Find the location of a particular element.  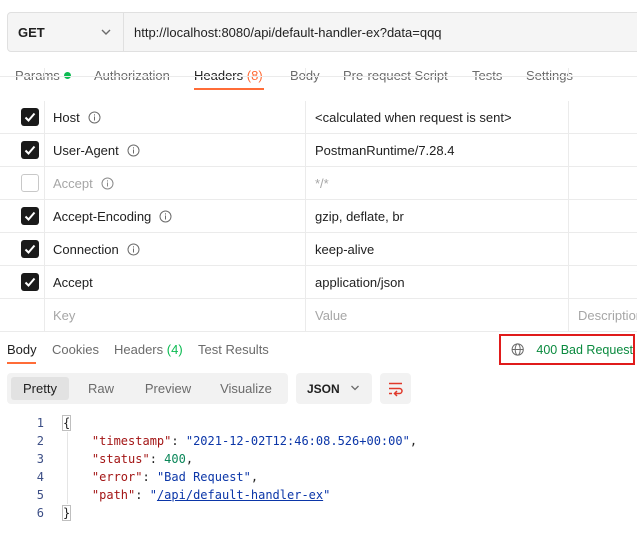

wrap-lines-button is located at coordinates (395, 388).